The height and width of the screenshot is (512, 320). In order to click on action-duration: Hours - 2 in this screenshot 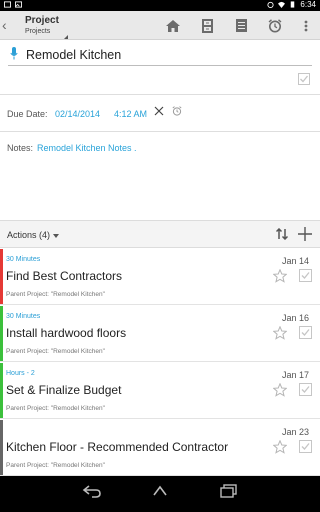, I will do `click(20, 373)`.